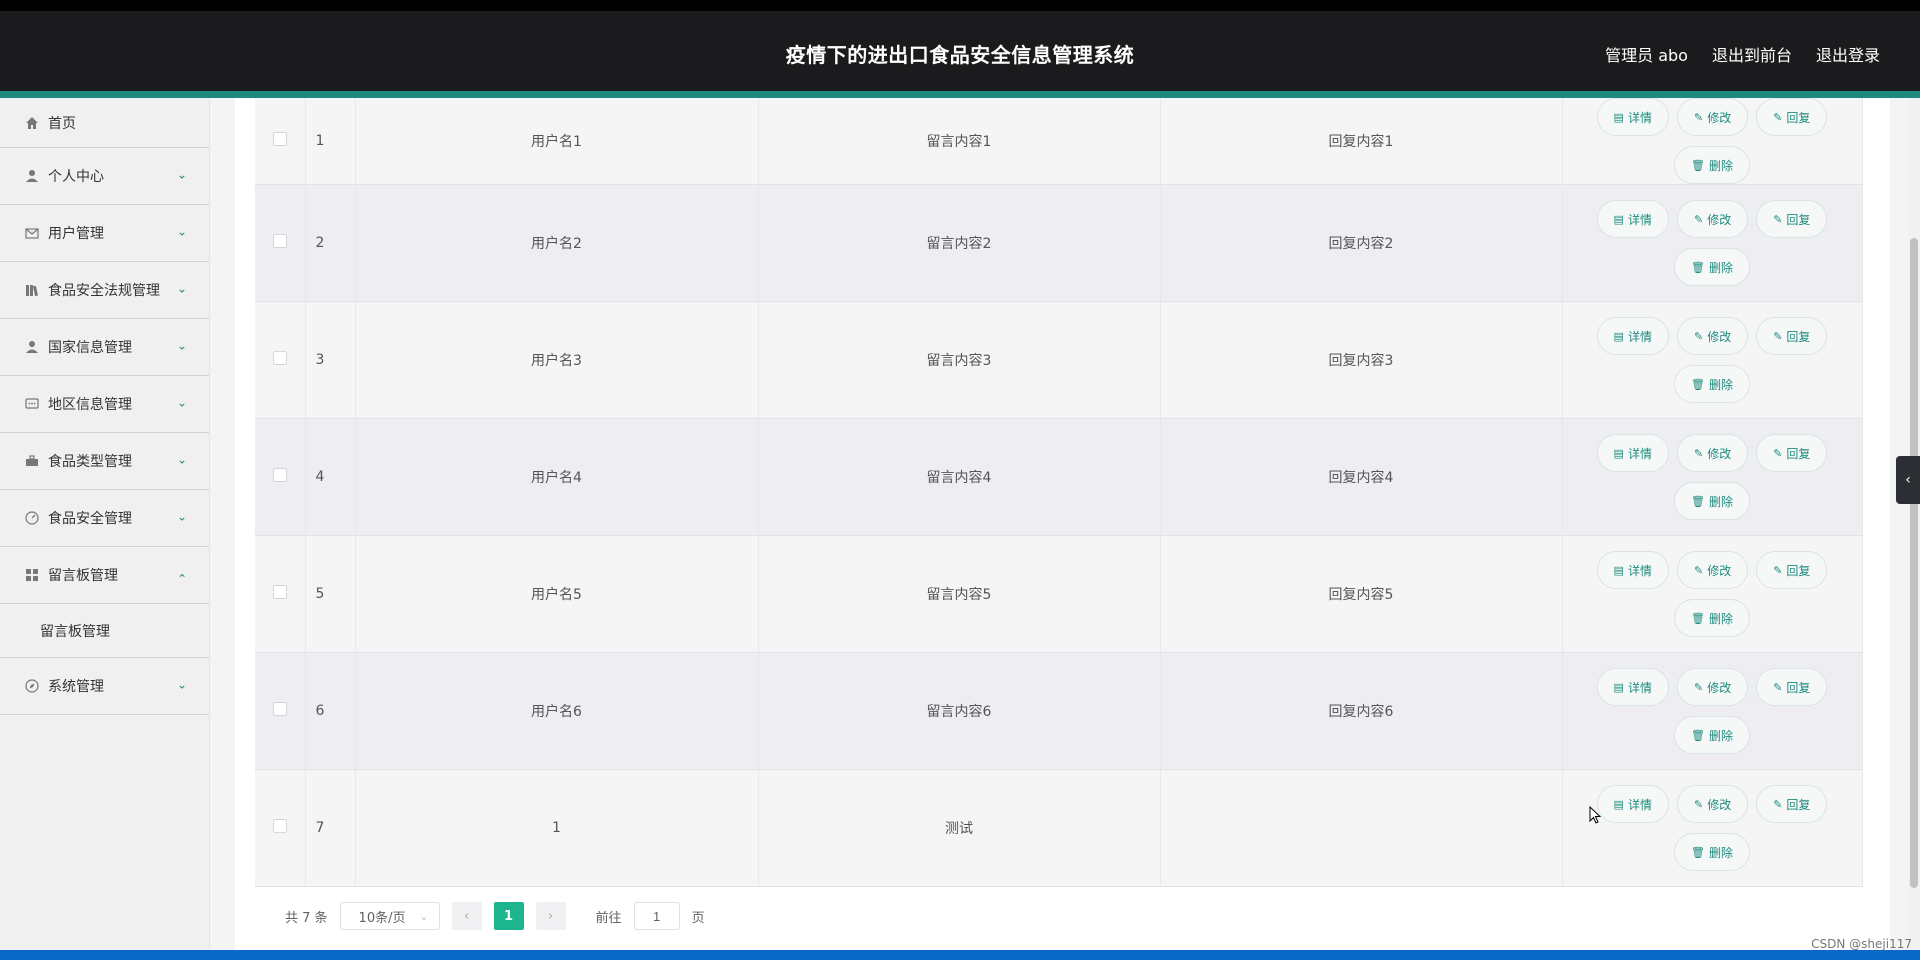  I want to click on page-size-select: 10条/页 ⌄, so click(389, 916).